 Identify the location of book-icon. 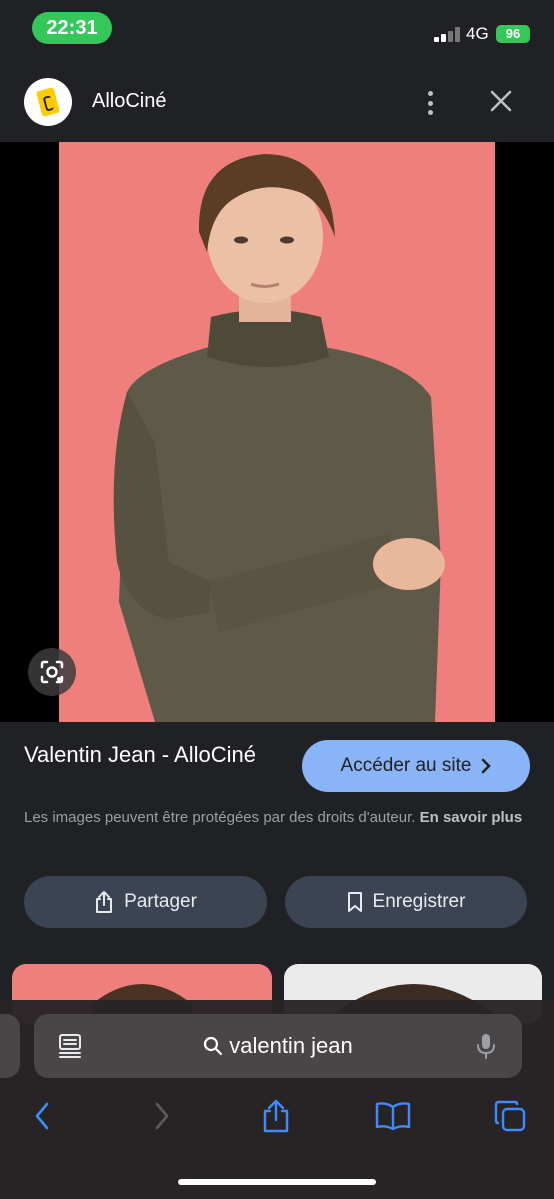
(393, 1116).